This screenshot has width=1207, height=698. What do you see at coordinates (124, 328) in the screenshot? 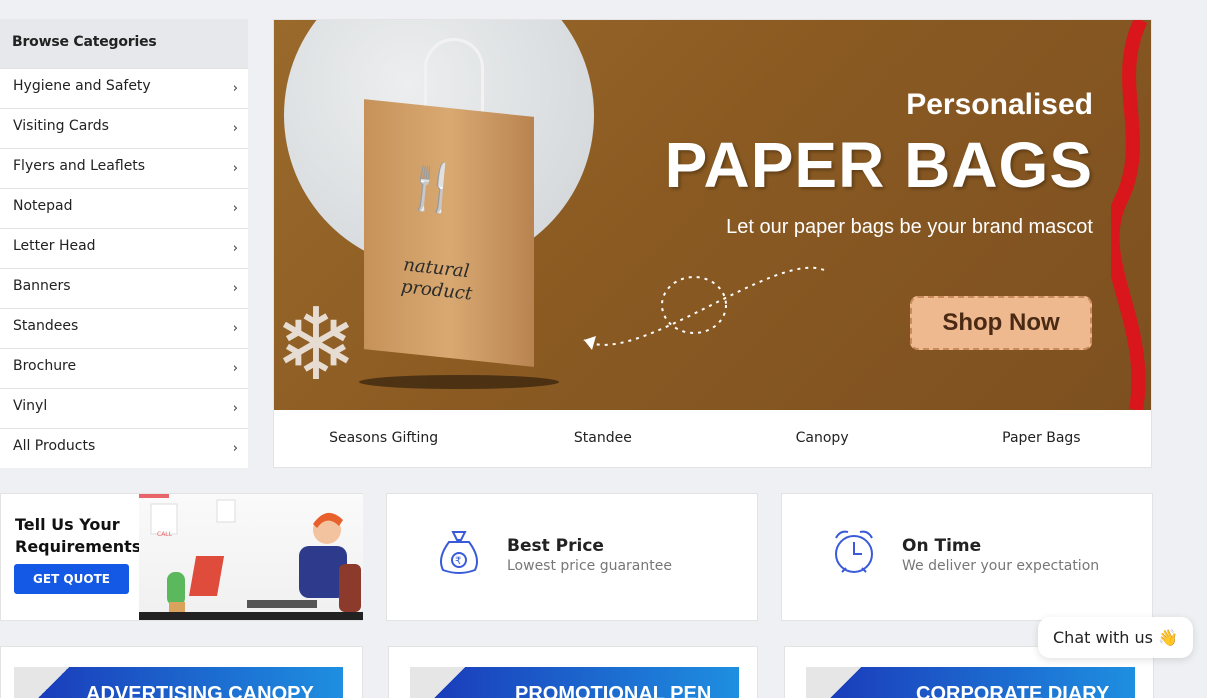
I see `sidebar-item-standees: Standees ›` at bounding box center [124, 328].